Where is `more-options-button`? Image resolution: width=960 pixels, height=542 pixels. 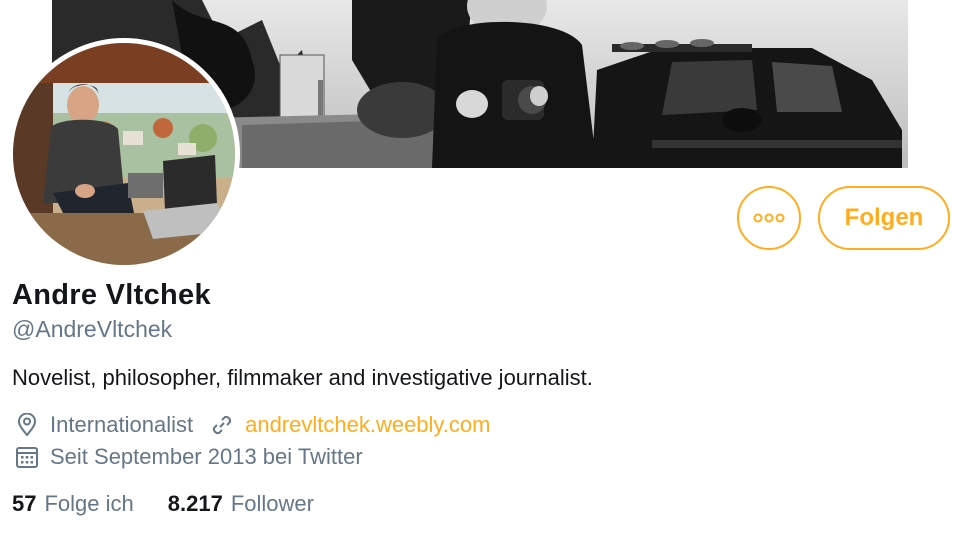 more-options-button is located at coordinates (769, 218).